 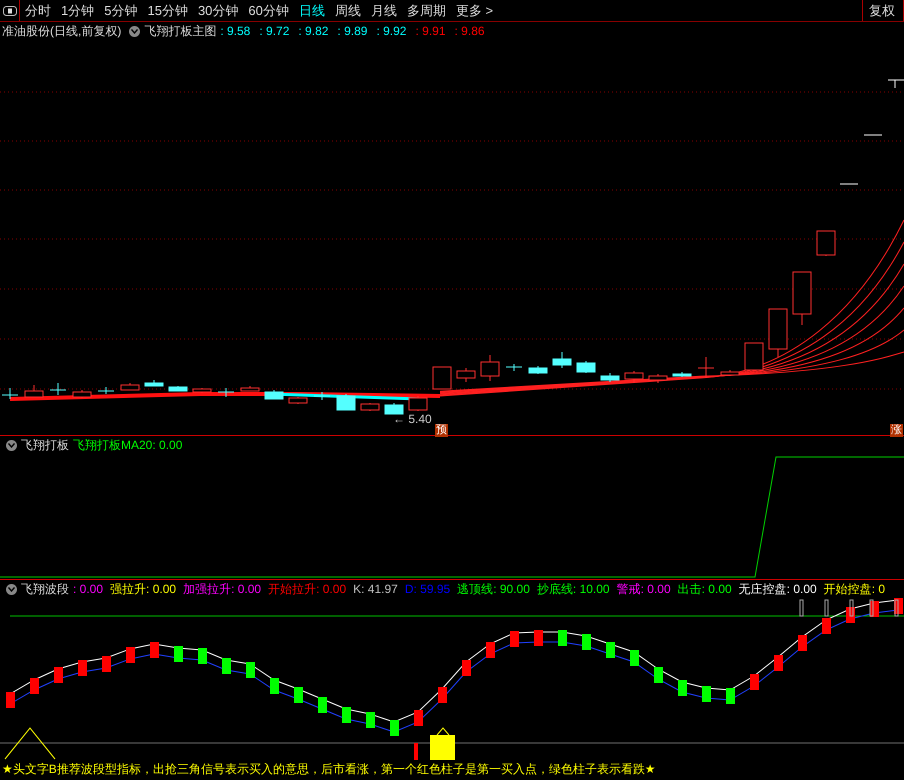 I want to click on indicator-value: 无庄控盘: 0.00, so click(x=777, y=589).